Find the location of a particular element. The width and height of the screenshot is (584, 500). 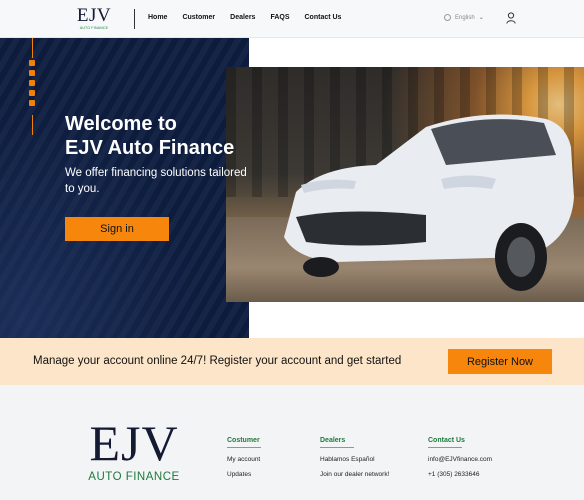

main-nav: Home Customer Dealers FAQS Contact Us is located at coordinates (252, 17).